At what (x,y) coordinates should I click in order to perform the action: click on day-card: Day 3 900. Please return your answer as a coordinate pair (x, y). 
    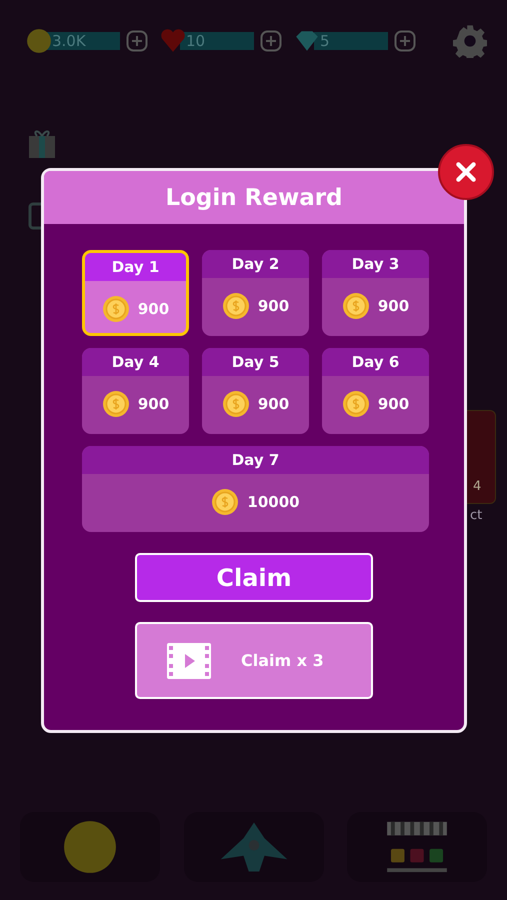
    Looking at the image, I should click on (375, 293).